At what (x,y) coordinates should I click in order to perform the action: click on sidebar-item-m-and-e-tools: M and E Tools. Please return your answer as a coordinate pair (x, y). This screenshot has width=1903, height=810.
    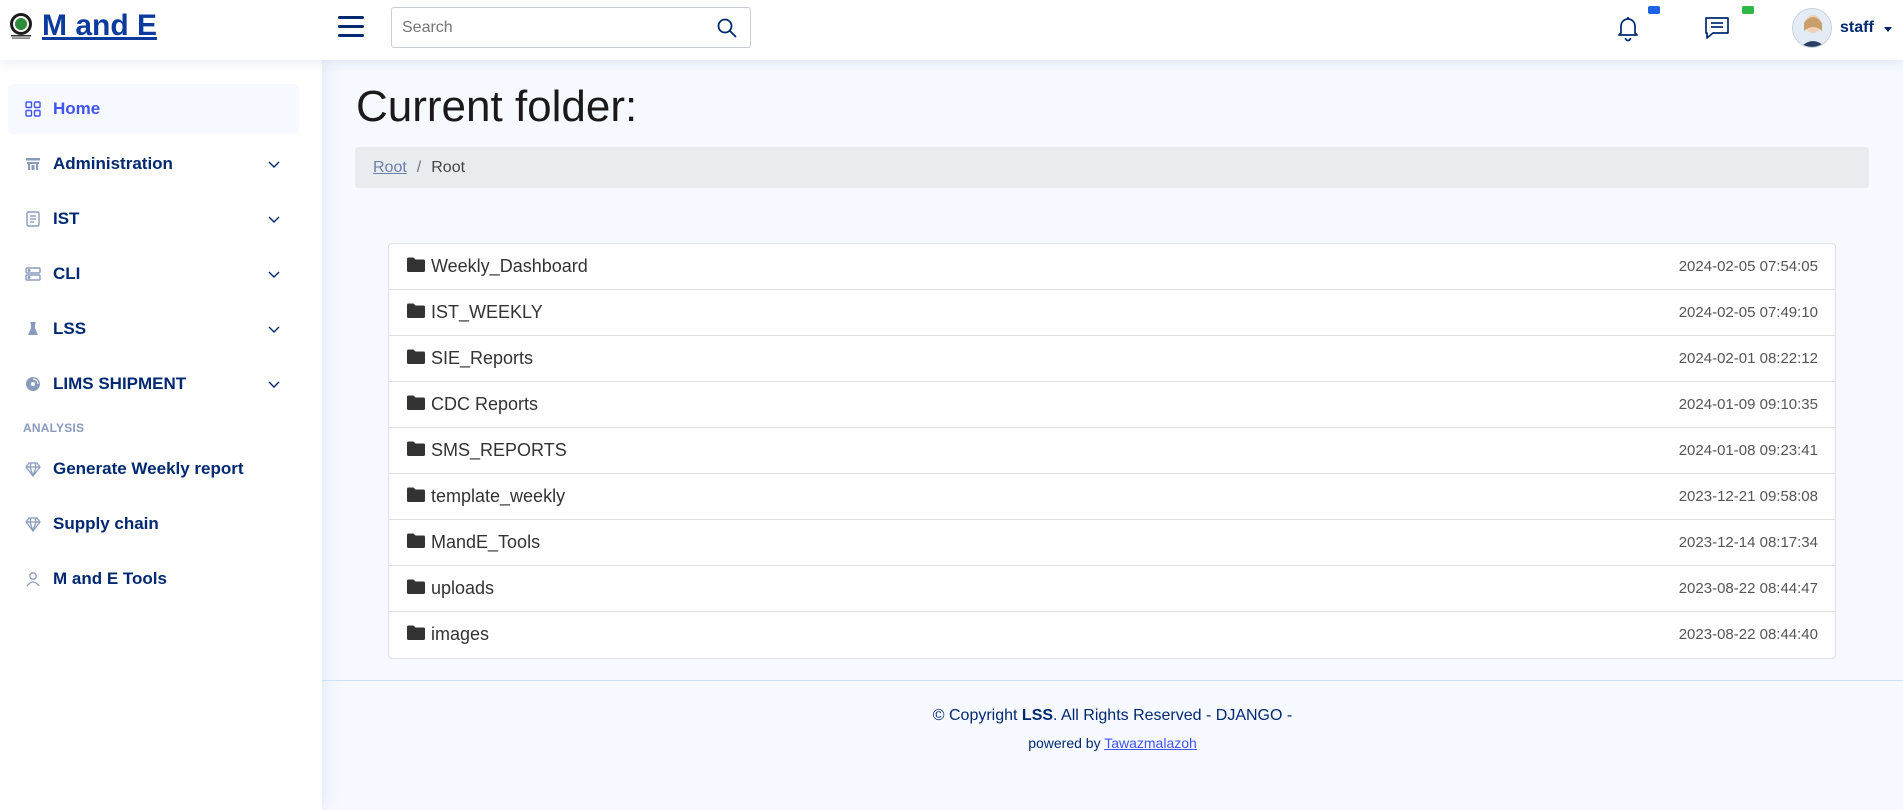
    Looking at the image, I should click on (153, 579).